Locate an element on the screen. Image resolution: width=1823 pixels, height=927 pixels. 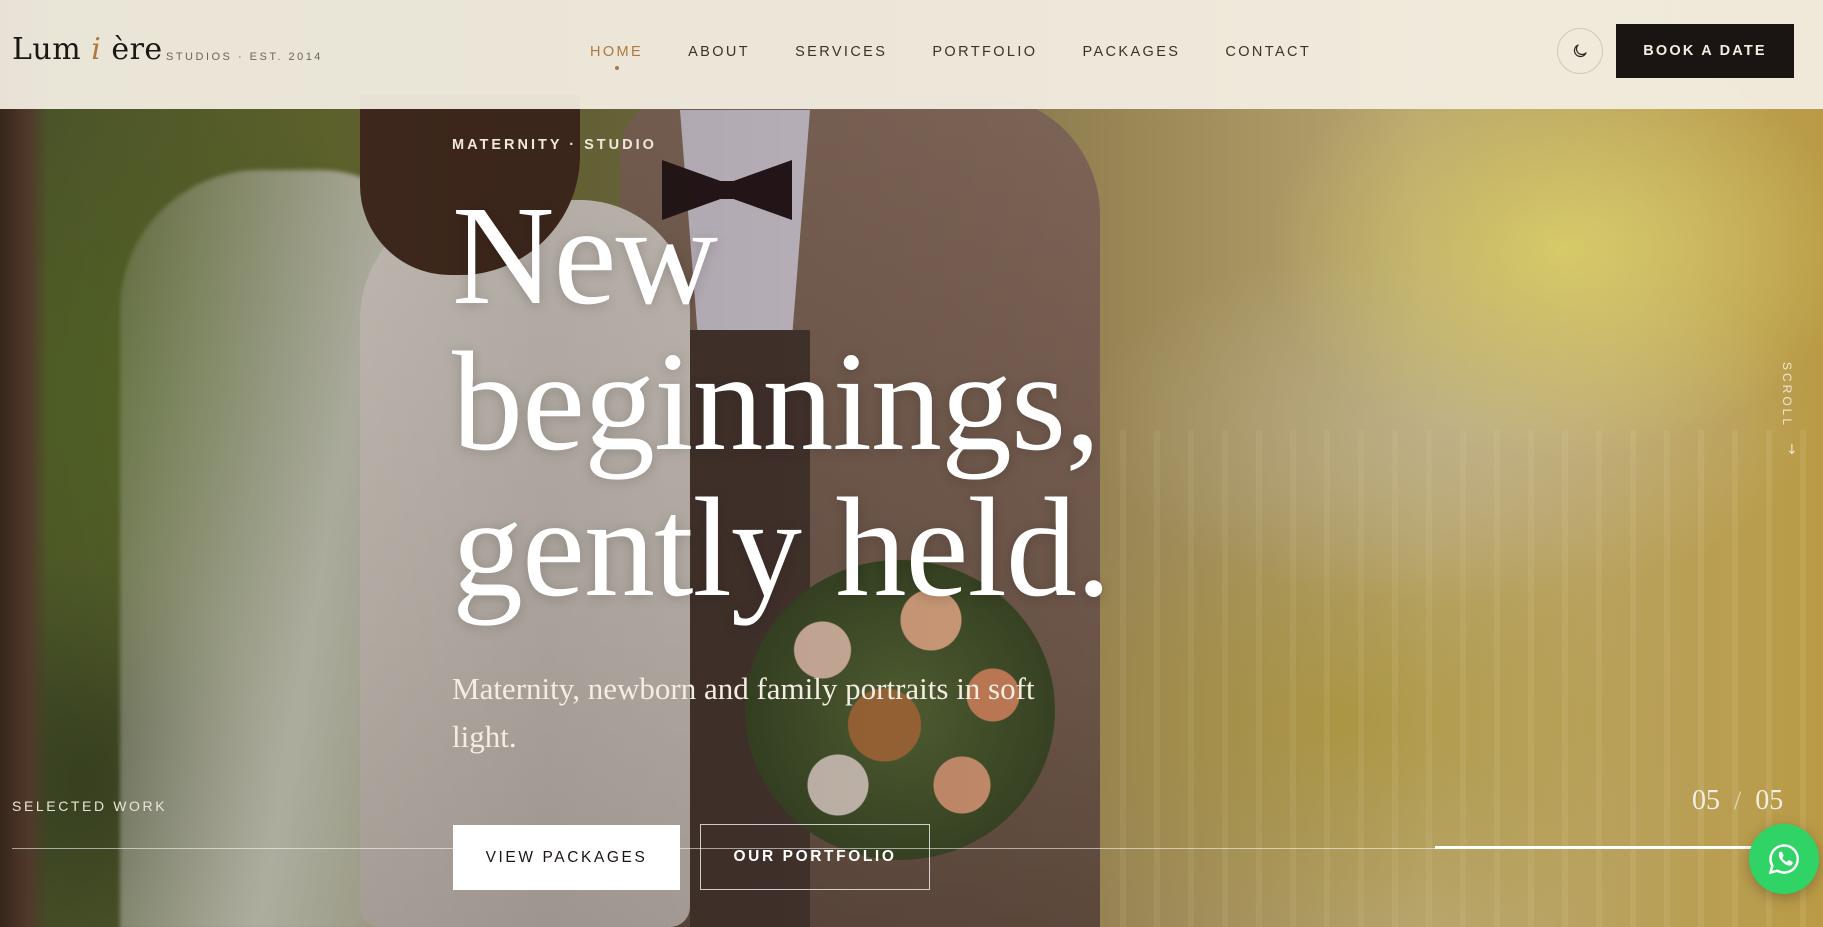
whatsapp-icon is located at coordinates (1783, 859).